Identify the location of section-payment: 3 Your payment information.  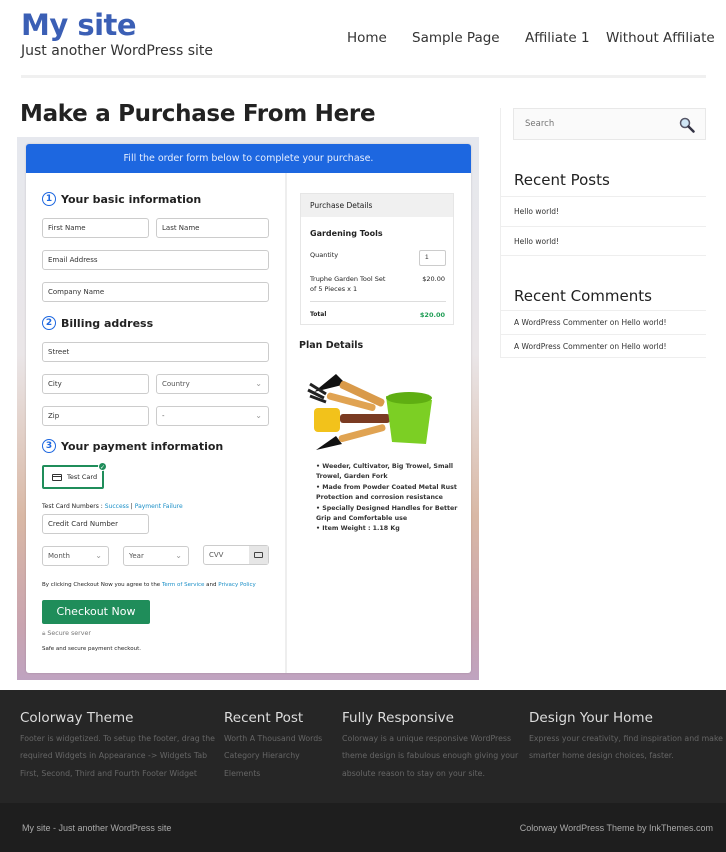
(132, 446).